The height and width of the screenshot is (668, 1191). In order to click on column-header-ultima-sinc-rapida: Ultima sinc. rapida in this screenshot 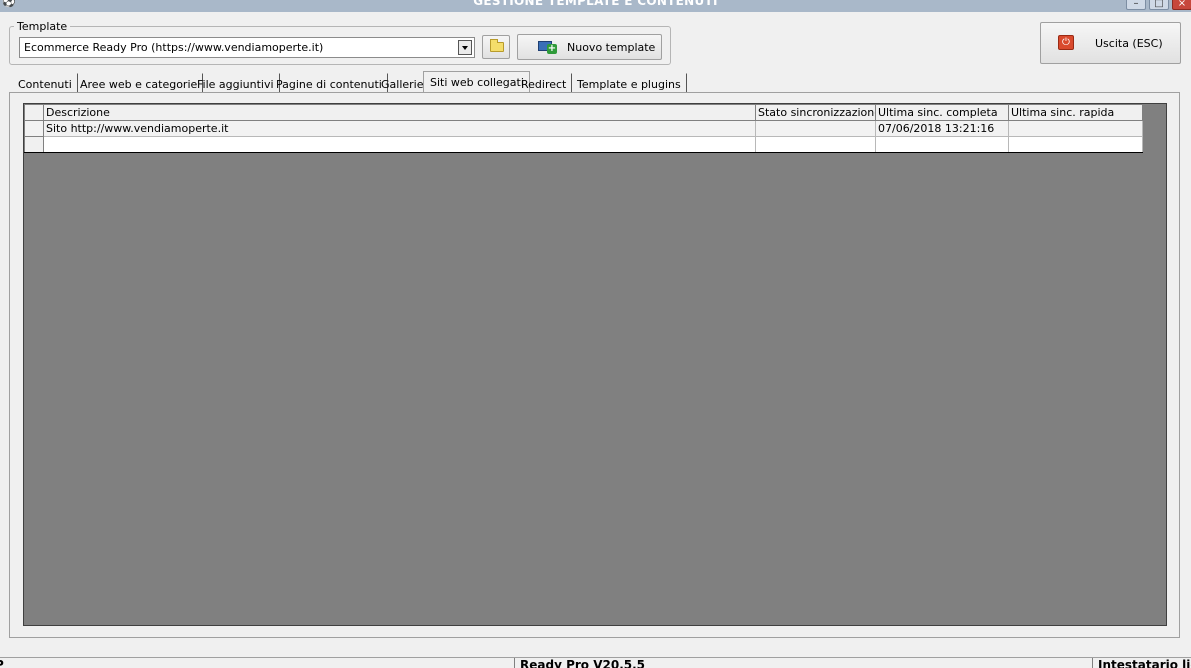, I will do `click(1075, 112)`.